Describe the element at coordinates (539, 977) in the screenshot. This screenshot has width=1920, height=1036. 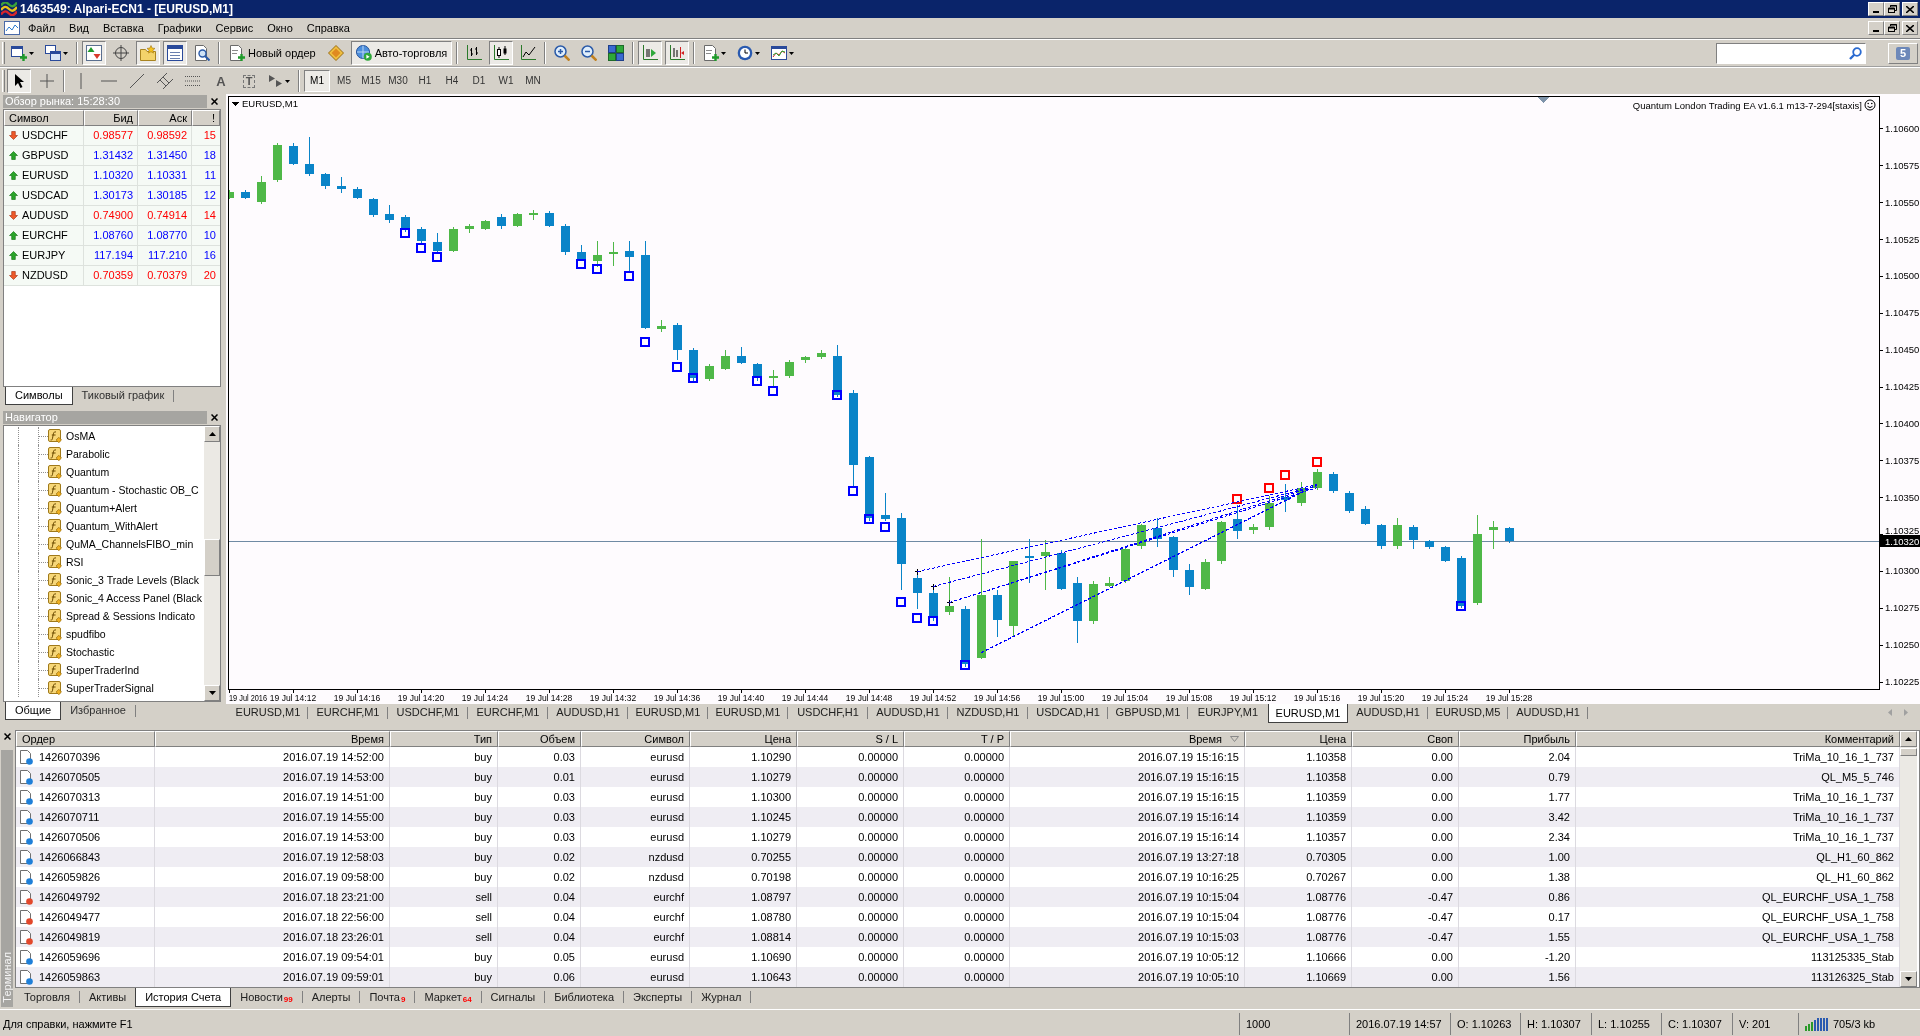
I see `table-cell: 0.06` at that location.